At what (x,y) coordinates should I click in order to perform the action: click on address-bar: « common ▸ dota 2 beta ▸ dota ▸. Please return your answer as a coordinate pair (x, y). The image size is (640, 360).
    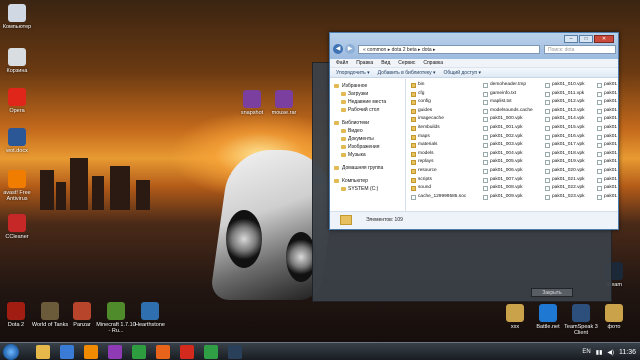
    Looking at the image, I should click on (449, 49).